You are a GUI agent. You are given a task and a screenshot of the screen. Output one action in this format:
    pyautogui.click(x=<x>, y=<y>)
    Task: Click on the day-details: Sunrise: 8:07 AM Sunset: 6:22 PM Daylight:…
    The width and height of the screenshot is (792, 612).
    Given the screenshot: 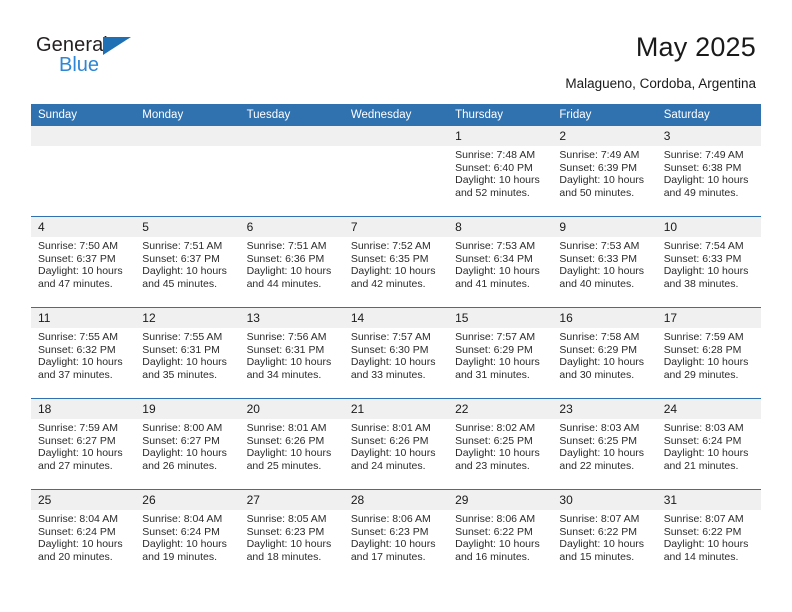 What is the action you would take?
    pyautogui.click(x=709, y=536)
    